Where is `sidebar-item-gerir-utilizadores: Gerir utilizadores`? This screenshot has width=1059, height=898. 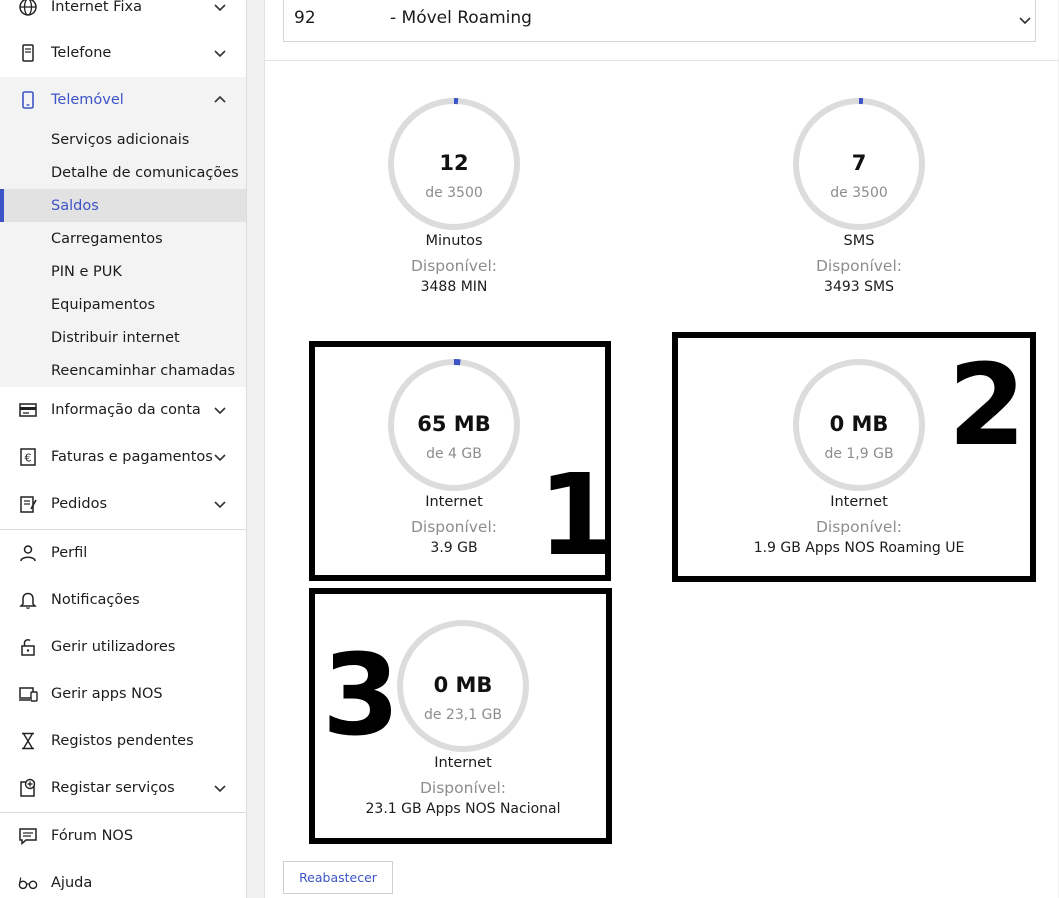 sidebar-item-gerir-utilizadores: Gerir utilizadores is located at coordinates (123, 647).